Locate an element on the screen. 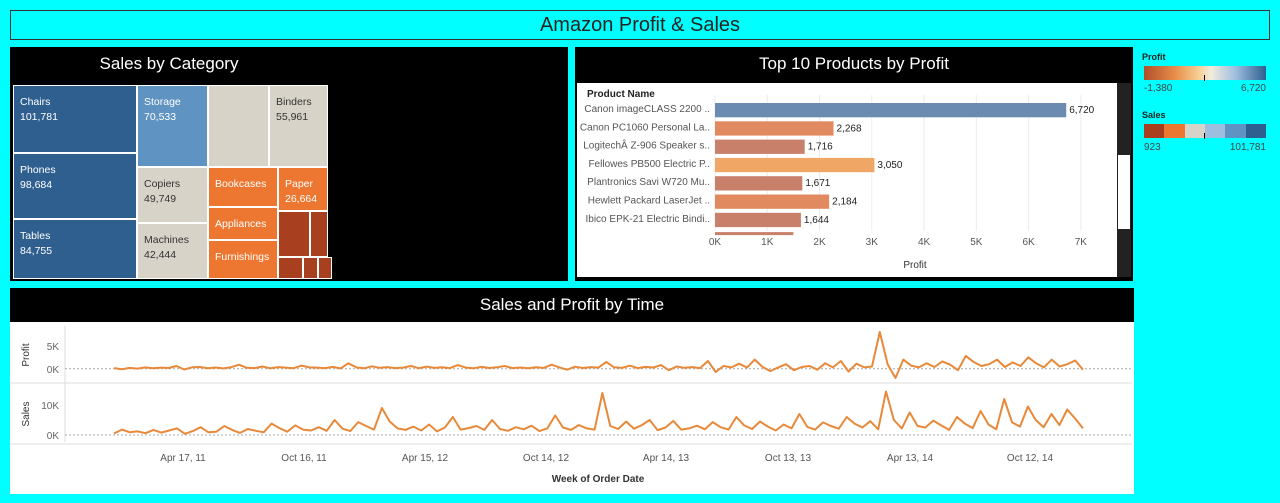 This screenshot has width=1280, height=503. bar-value-label: 1,716 is located at coordinates (820, 147).